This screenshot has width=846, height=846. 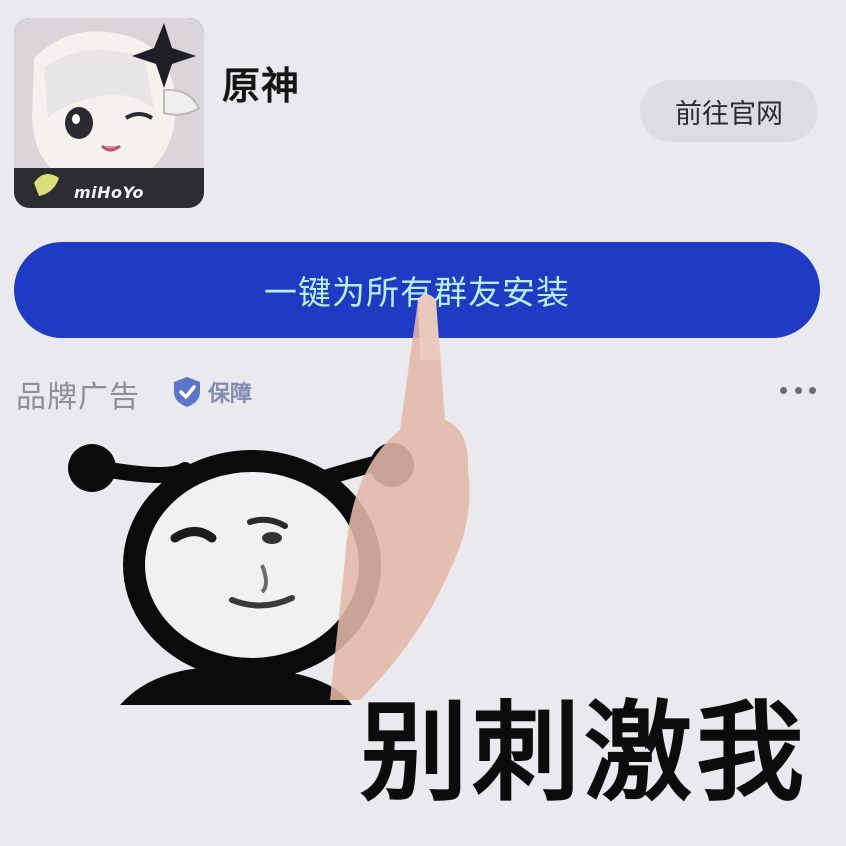 I want to click on publisher-logo-text: miHoYo, so click(x=109, y=192).